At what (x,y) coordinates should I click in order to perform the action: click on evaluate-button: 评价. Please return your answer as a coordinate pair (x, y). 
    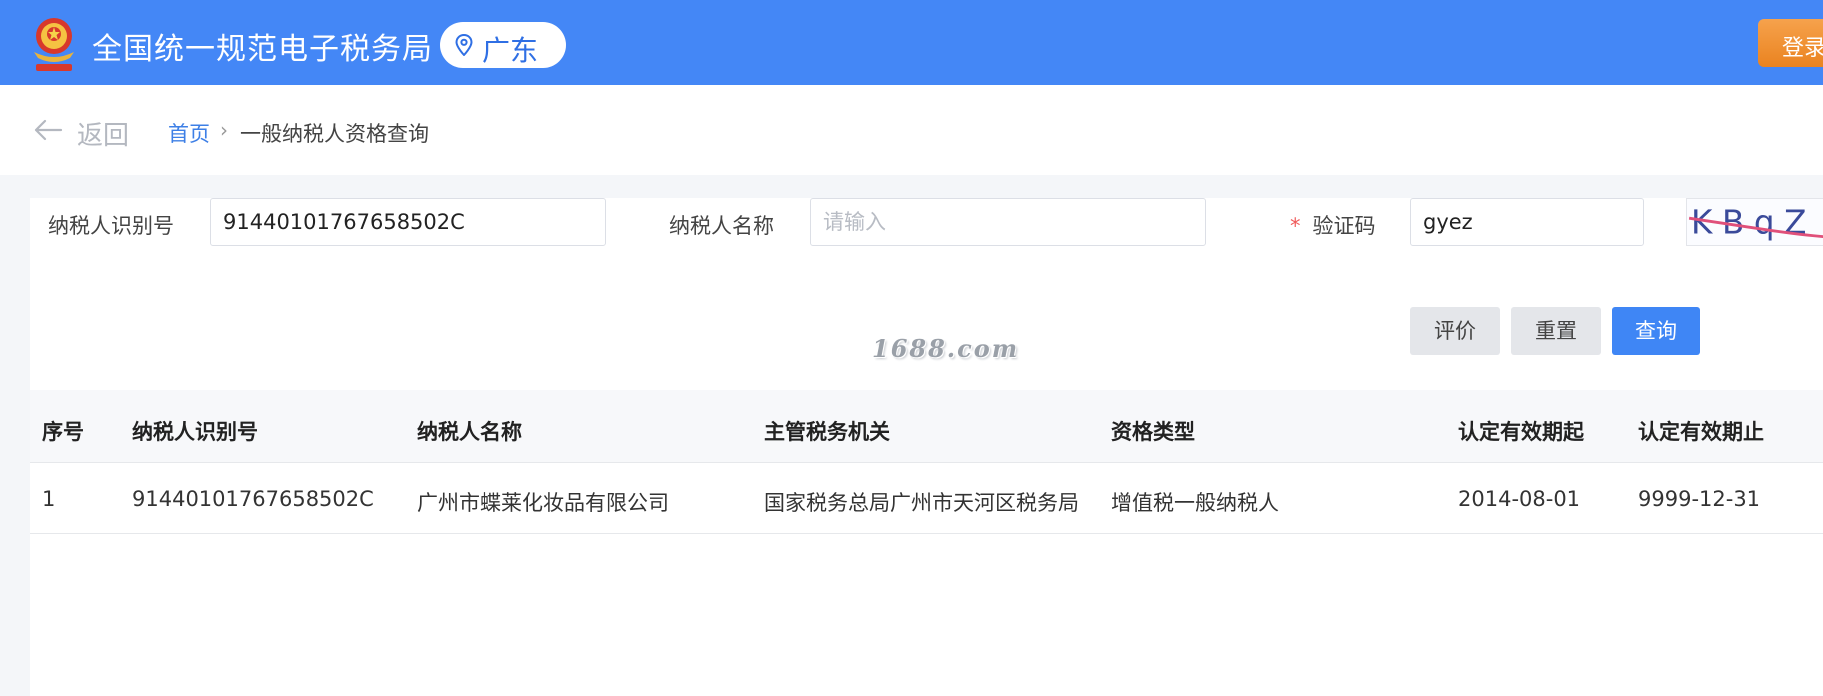
    Looking at the image, I should click on (1455, 331).